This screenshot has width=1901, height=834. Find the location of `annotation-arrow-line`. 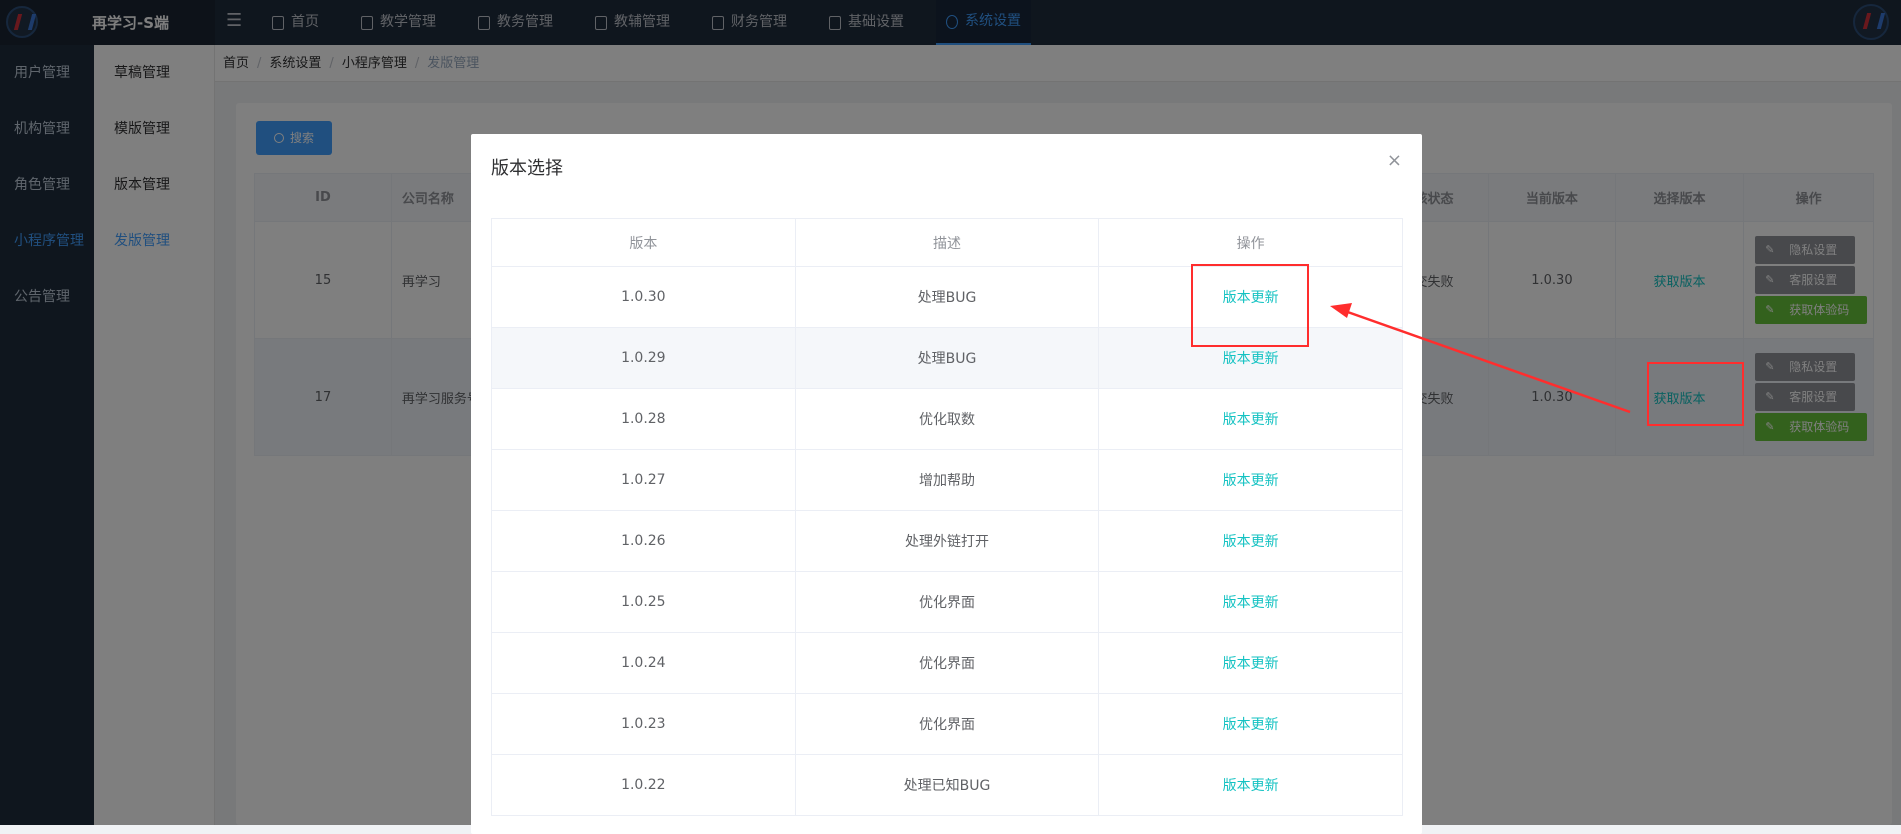

annotation-arrow-line is located at coordinates (1486, 361).